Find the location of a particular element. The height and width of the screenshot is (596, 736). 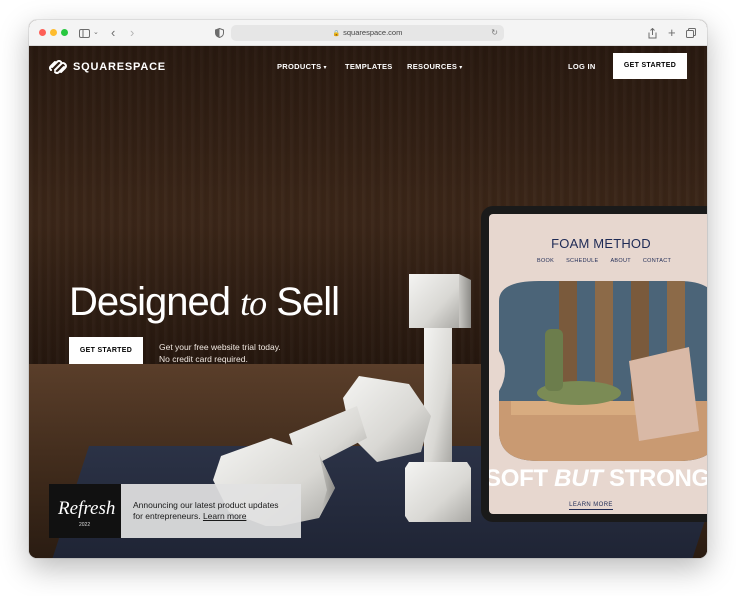

foam-nav-schedule: SCHEDULE is located at coordinates (582, 261).